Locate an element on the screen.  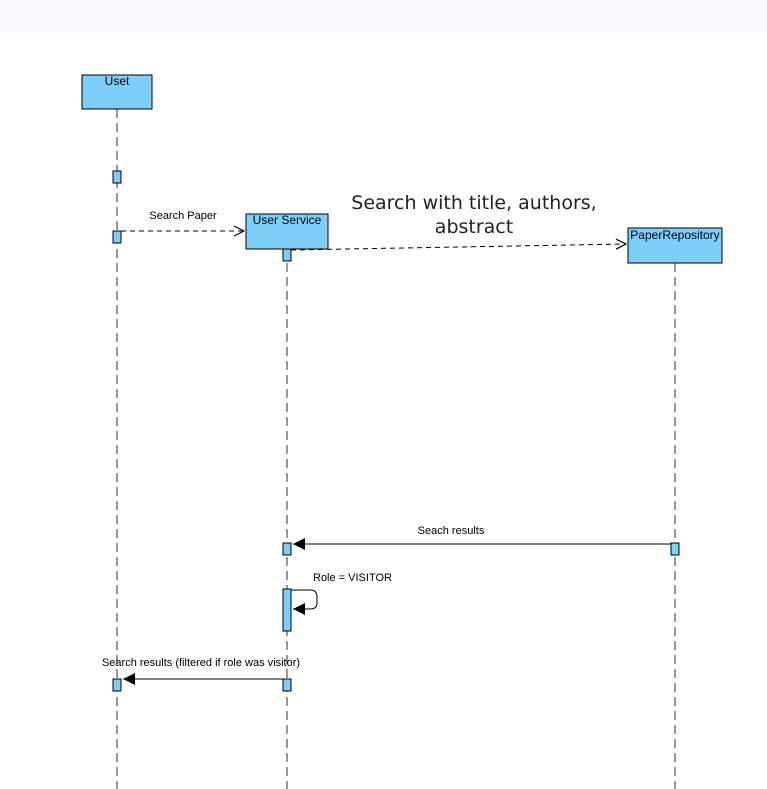
participant-paper-repository-label: PaperRepository is located at coordinates (674, 235).